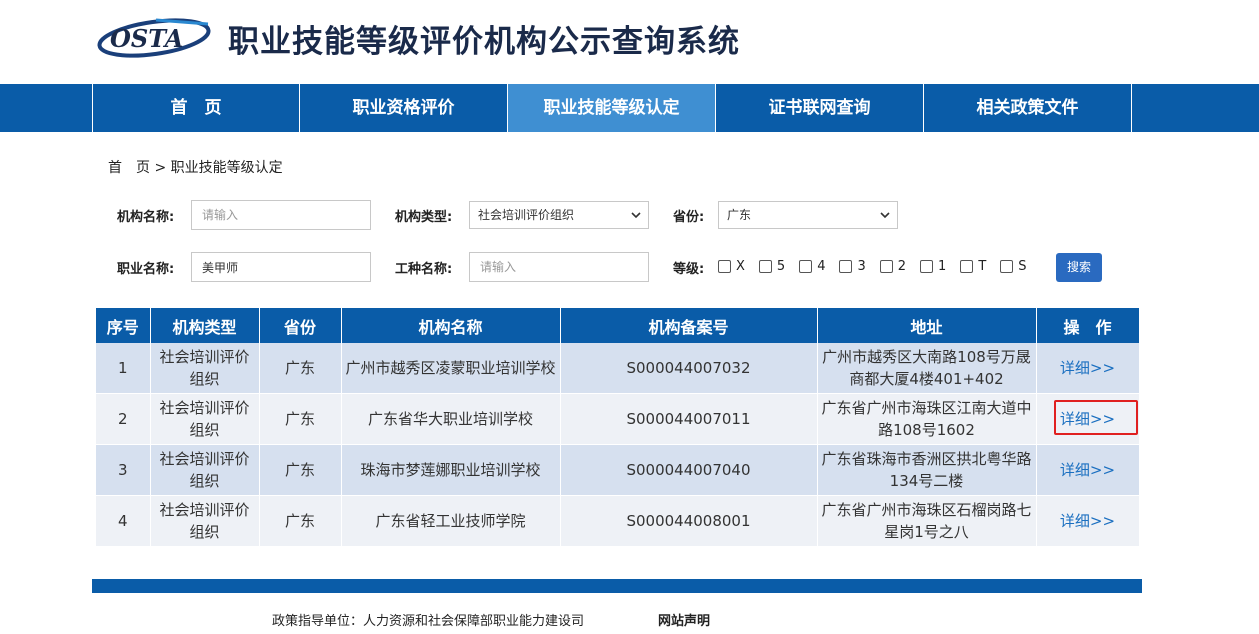  What do you see at coordinates (451, 325) in the screenshot?
I see `col-header-name: 机构名称` at bounding box center [451, 325].